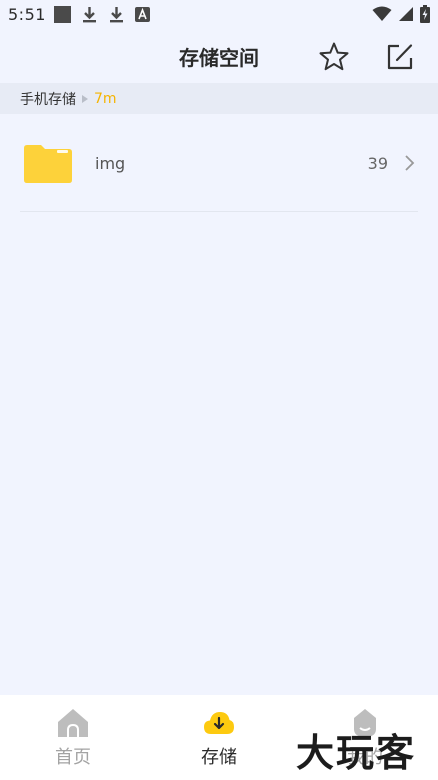 Image resolution: width=438 pixels, height=780 pixels. What do you see at coordinates (219, 98) in the screenshot?
I see `breadcrumb: 手机存储 7m` at bounding box center [219, 98].